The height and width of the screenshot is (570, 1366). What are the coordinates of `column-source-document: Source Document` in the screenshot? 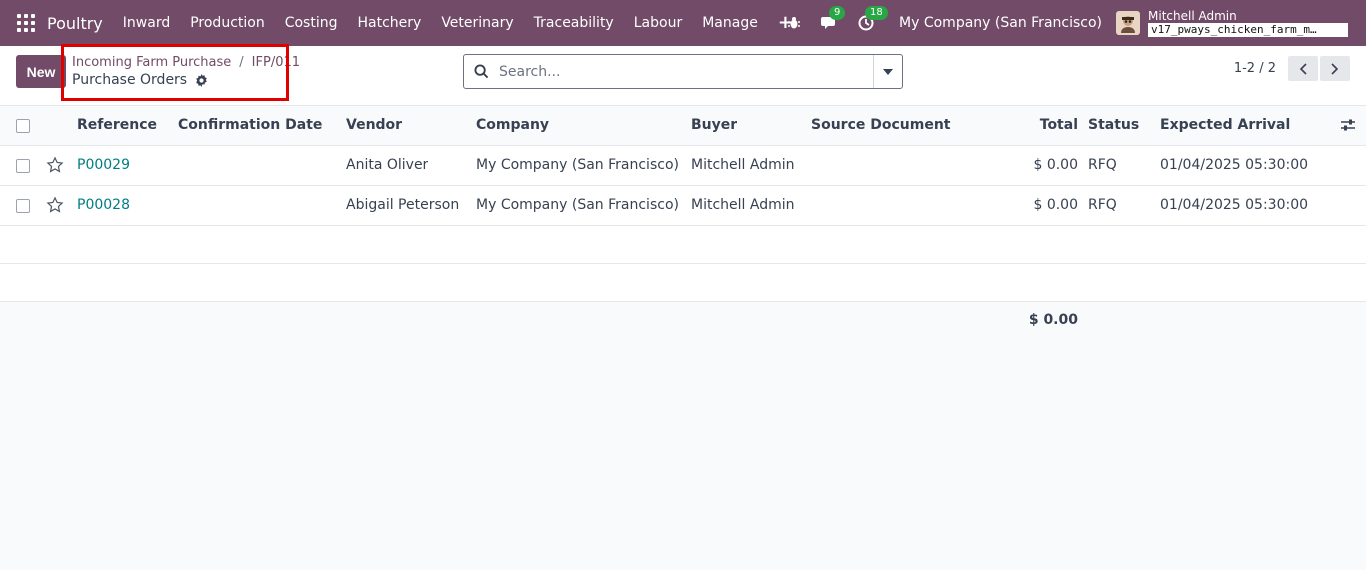 It's located at (881, 126).